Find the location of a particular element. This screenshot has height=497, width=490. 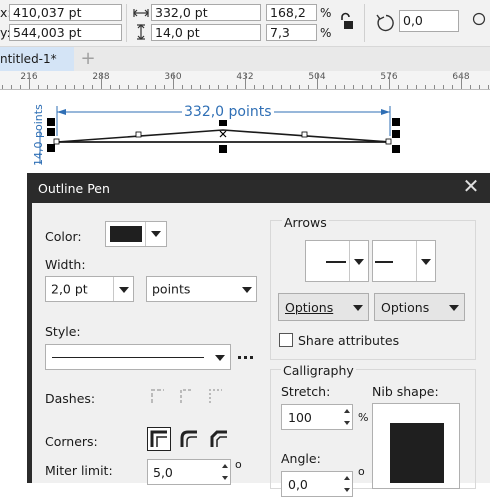

solid-line-preview is located at coordinates (128, 357).